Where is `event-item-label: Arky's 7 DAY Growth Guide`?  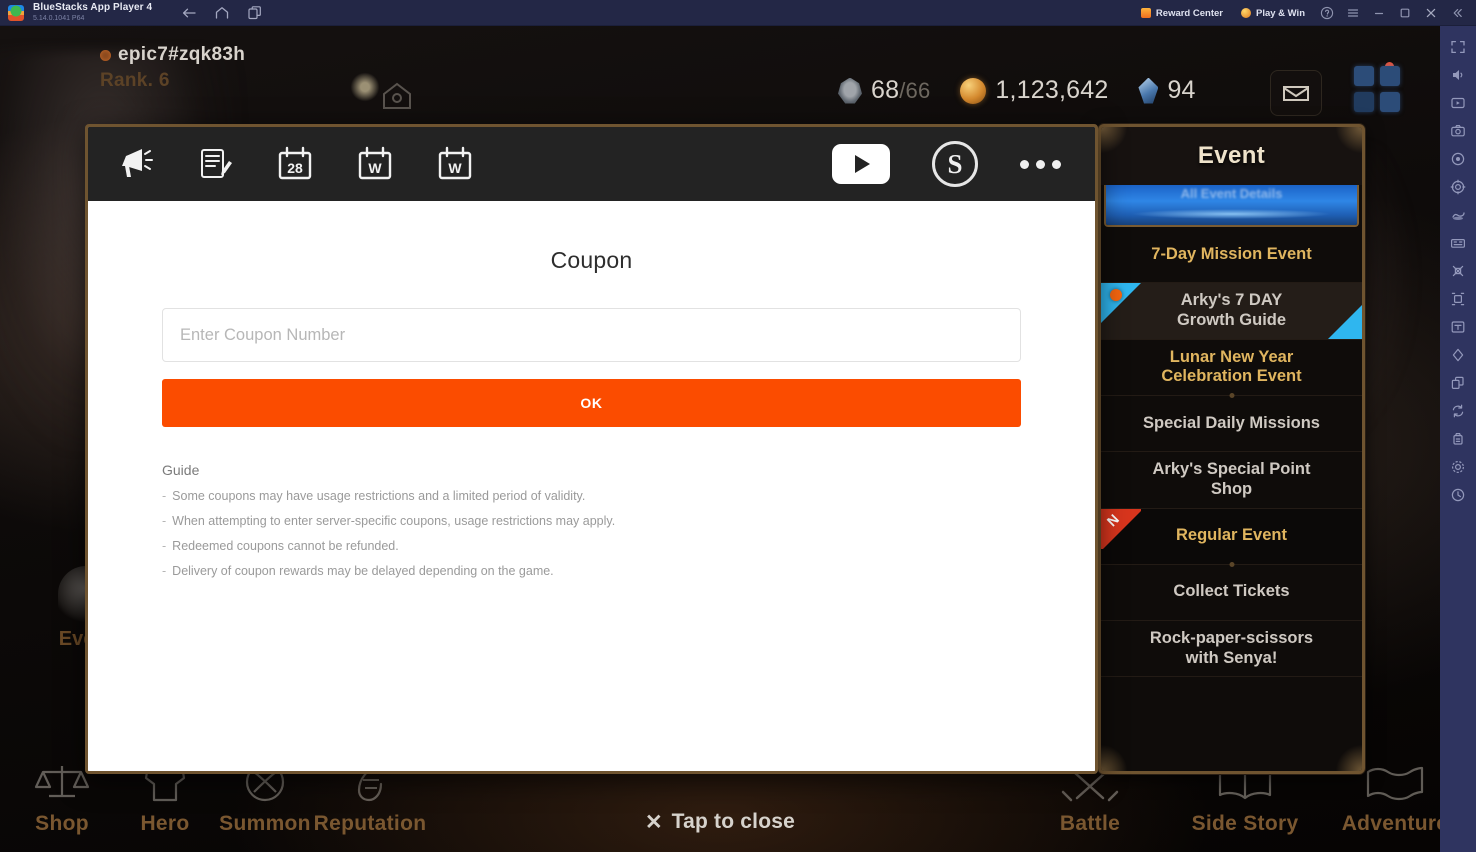
event-item-label: Arky's 7 DAY Growth Guide is located at coordinates (1231, 310).